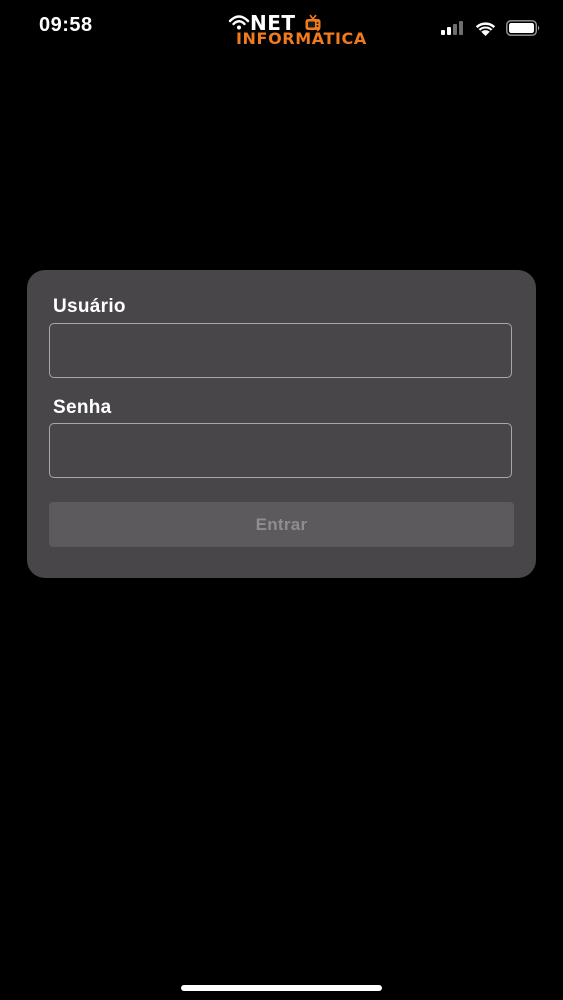 This screenshot has height=1000, width=563. I want to click on wifi-icon, so click(485, 28).